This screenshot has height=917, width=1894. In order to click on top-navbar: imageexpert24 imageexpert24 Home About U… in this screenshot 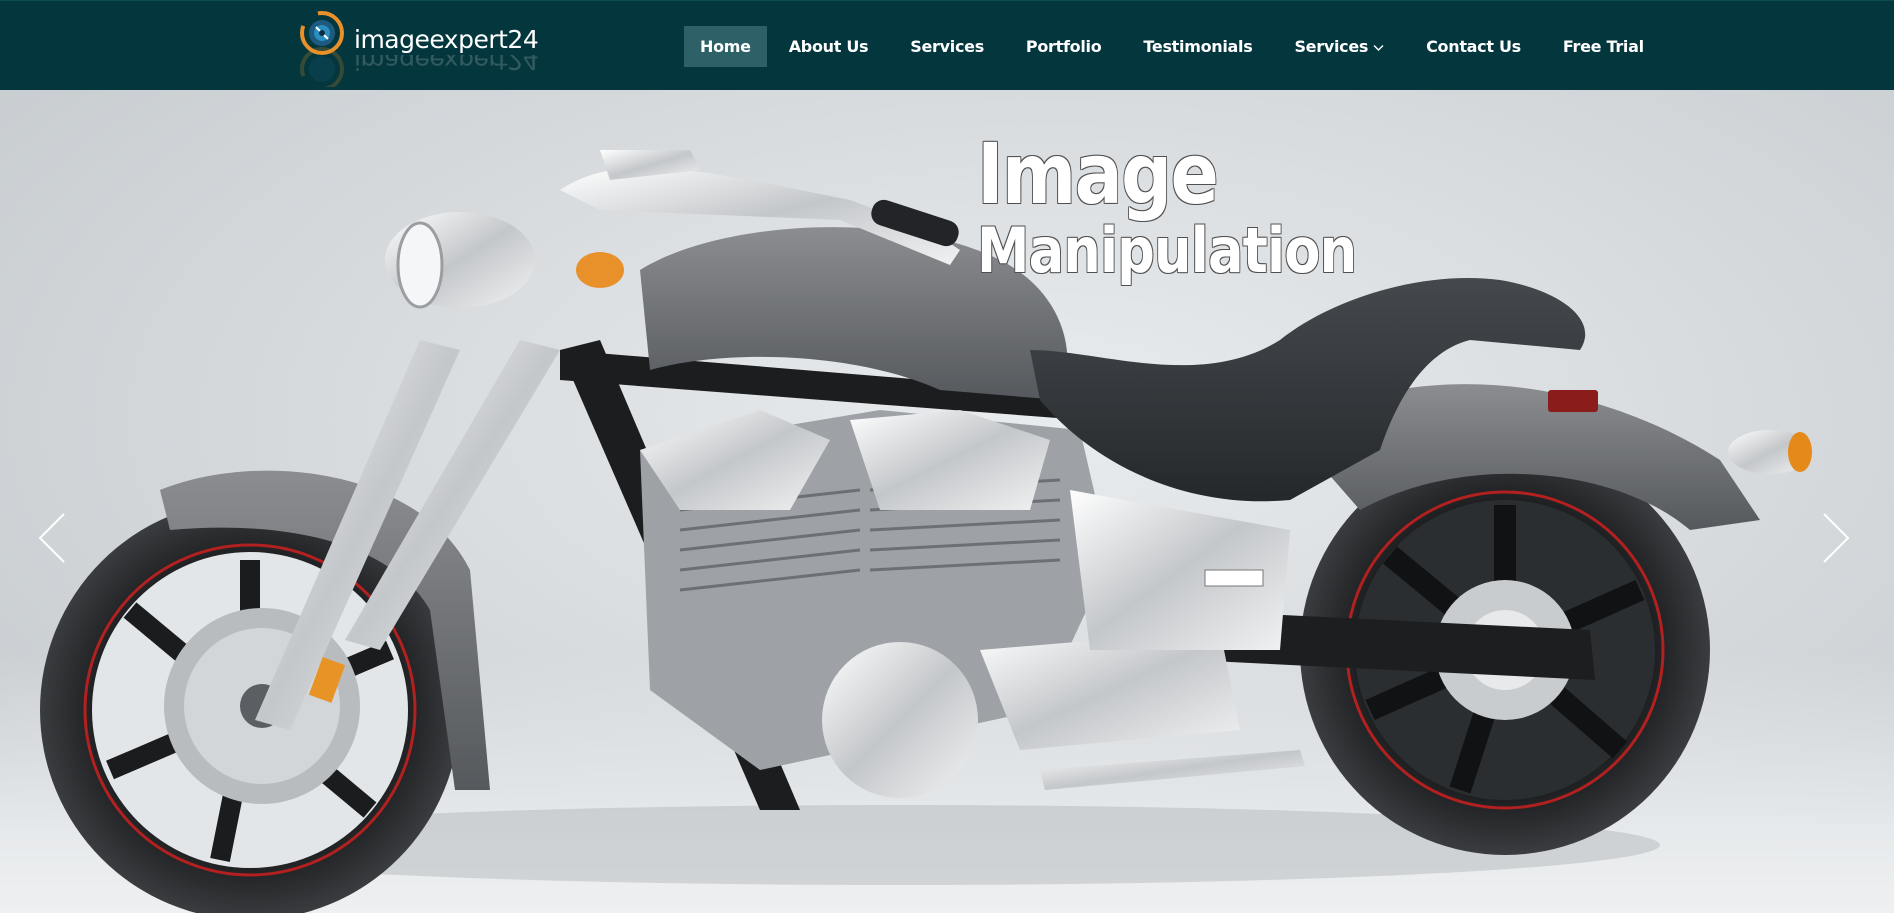, I will do `click(947, 45)`.